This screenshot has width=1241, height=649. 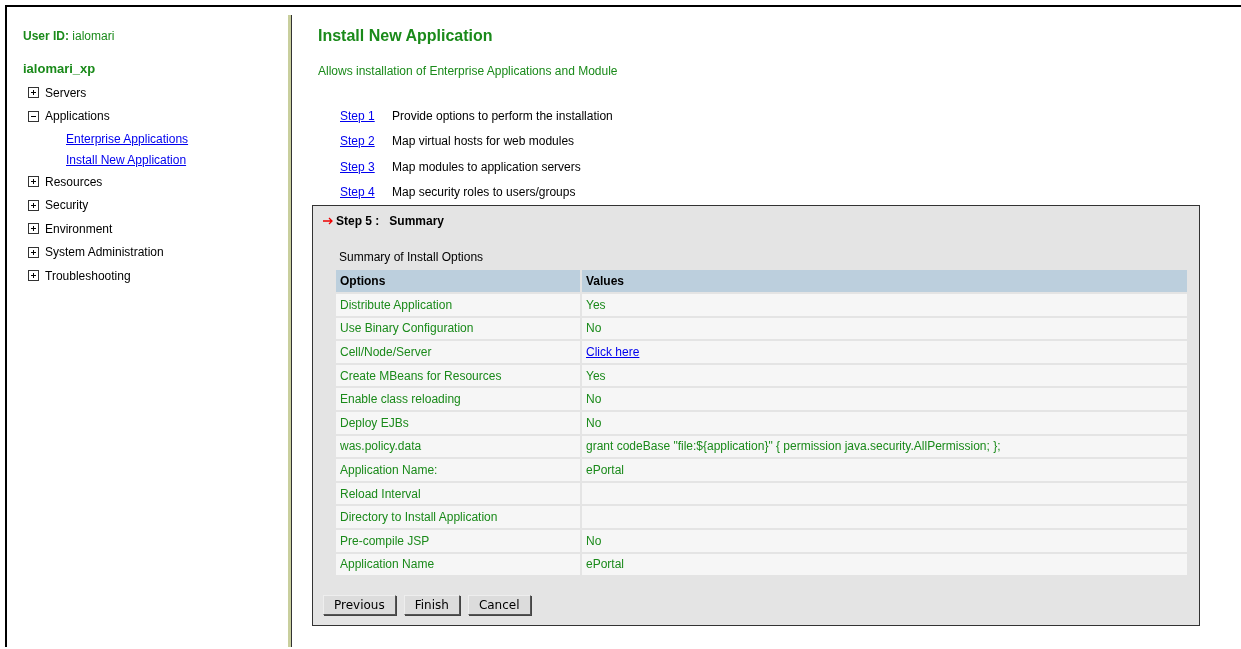 I want to click on tree-link: Install New Application, so click(x=126, y=159).